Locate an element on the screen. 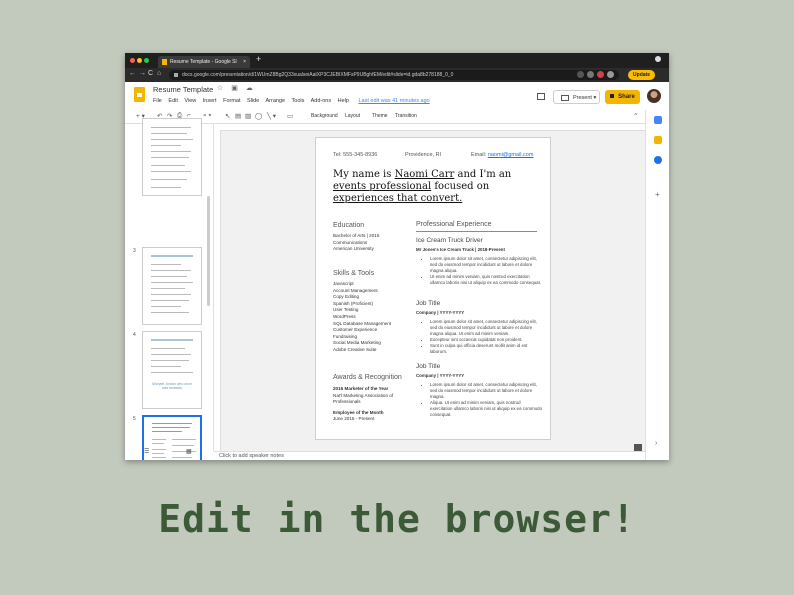  awards-heading: Awards & Recognition is located at coordinates (367, 377).